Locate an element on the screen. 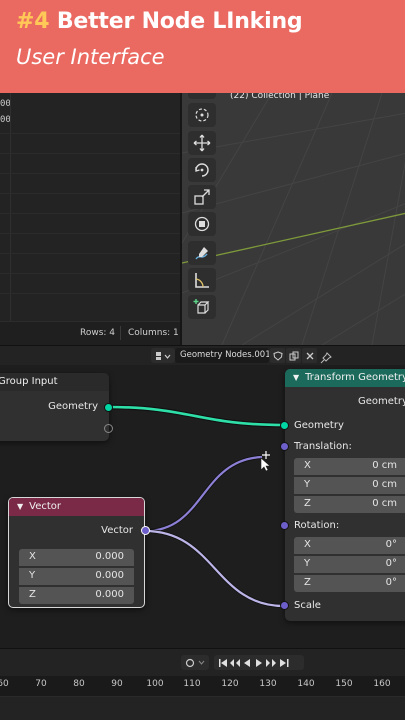  translation-y-field: Y 0 cm is located at coordinates (349, 485).